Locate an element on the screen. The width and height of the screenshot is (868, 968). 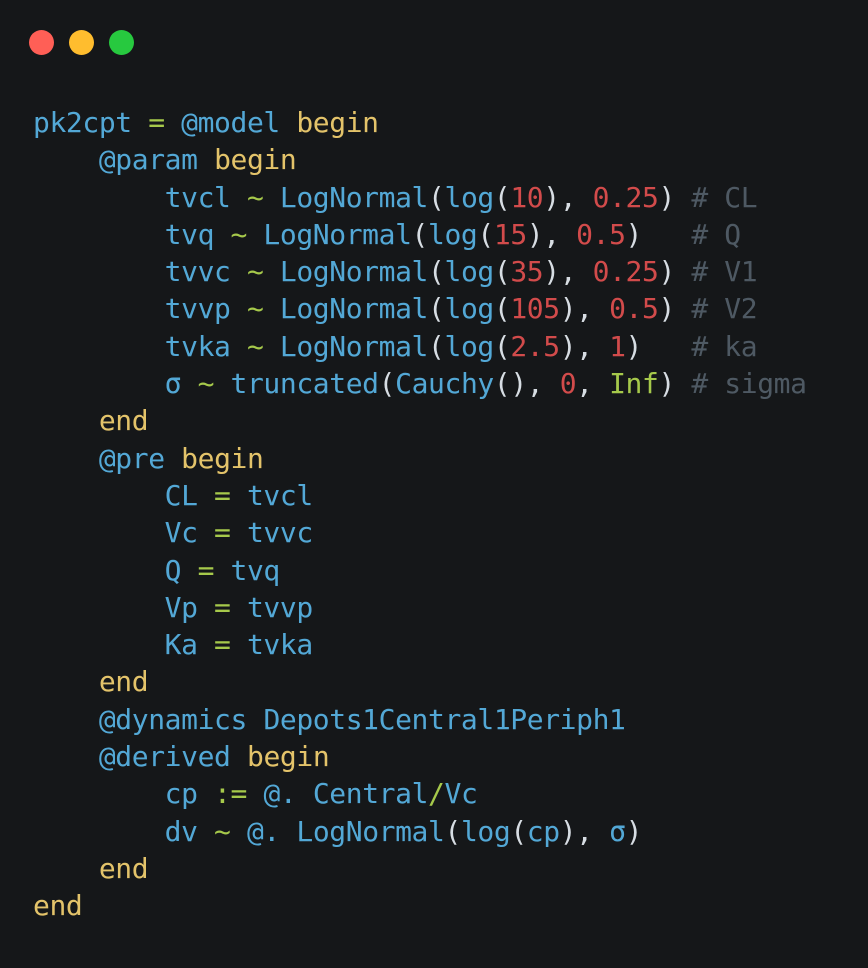
code-line: tvcl ~ LogNormal(log(10), 0.25) # CL is located at coordinates (420, 197).